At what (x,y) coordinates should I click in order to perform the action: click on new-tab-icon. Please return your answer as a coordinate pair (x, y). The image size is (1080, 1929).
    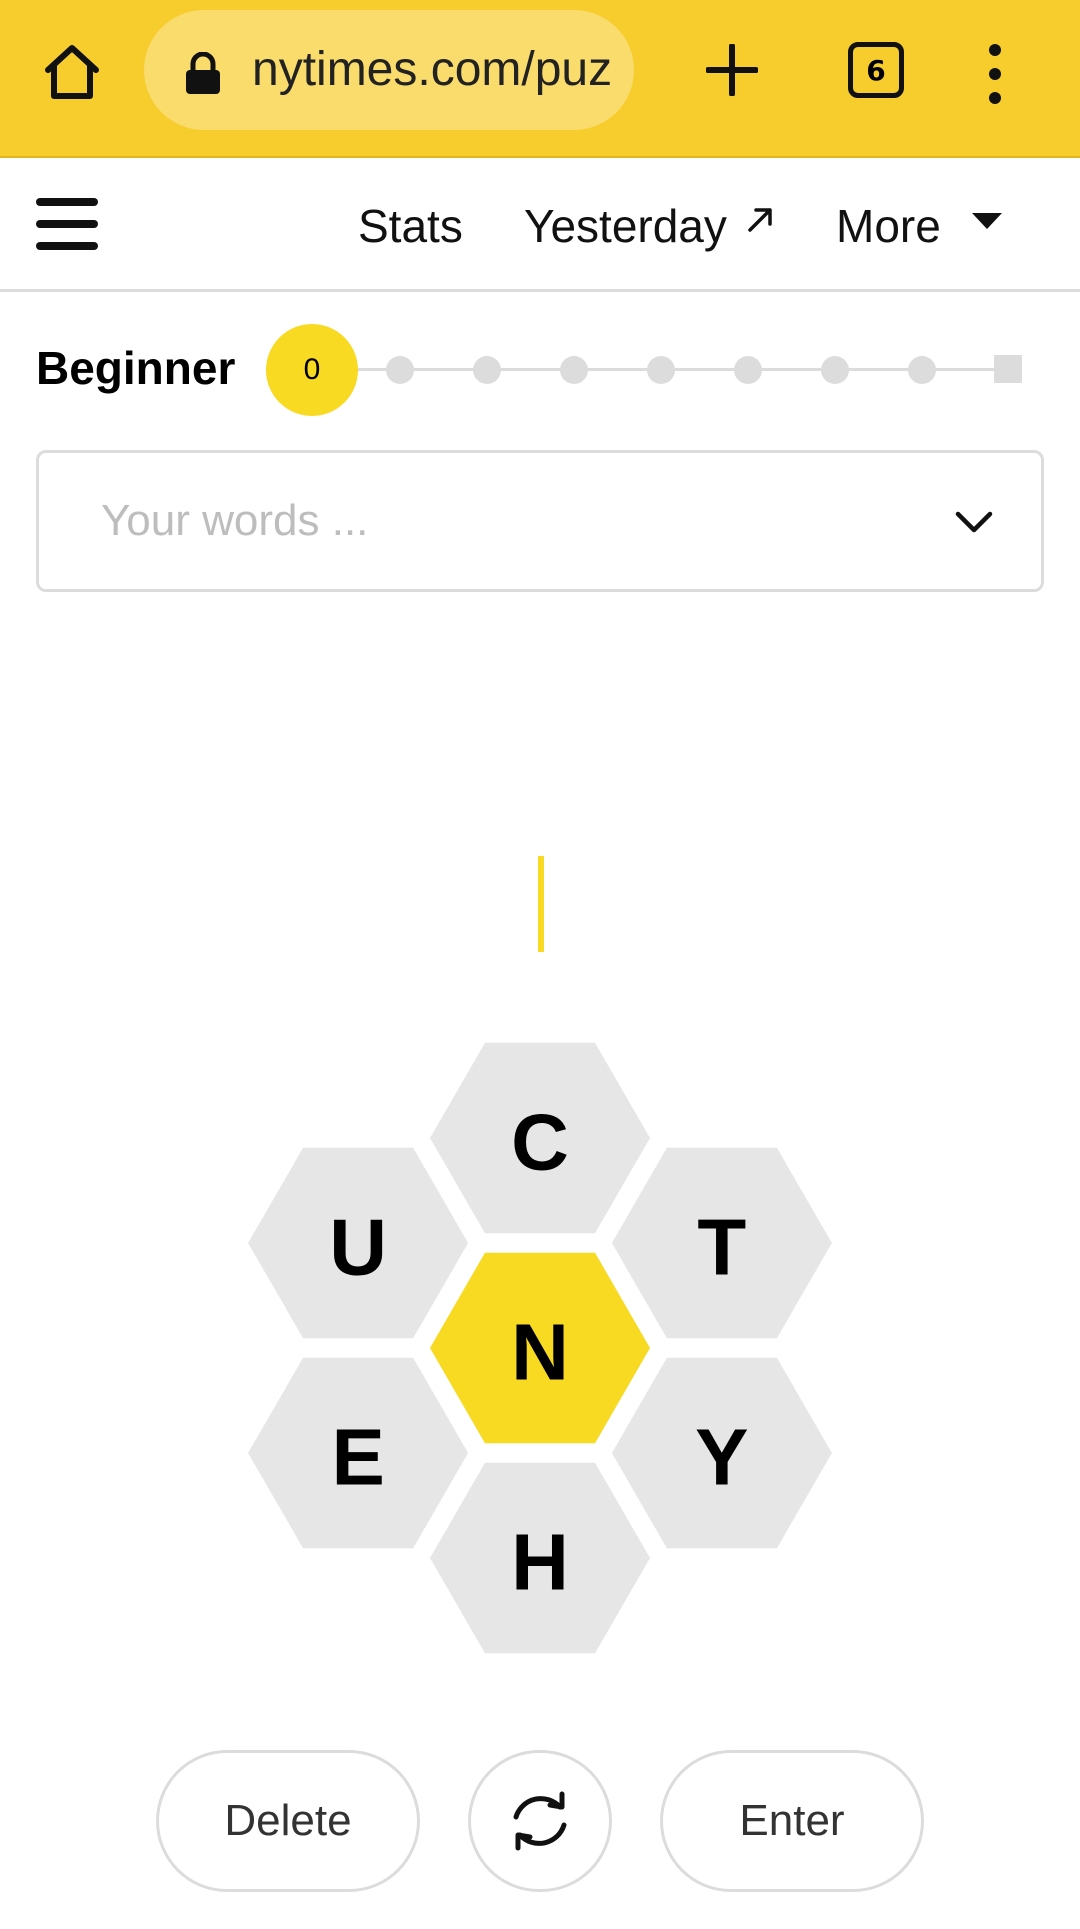
    Looking at the image, I should click on (732, 70).